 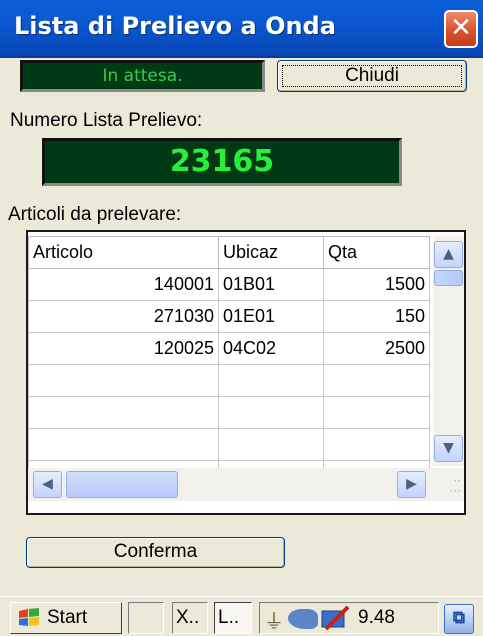 I want to click on column-header-articolo: Articolo, so click(x=123, y=252).